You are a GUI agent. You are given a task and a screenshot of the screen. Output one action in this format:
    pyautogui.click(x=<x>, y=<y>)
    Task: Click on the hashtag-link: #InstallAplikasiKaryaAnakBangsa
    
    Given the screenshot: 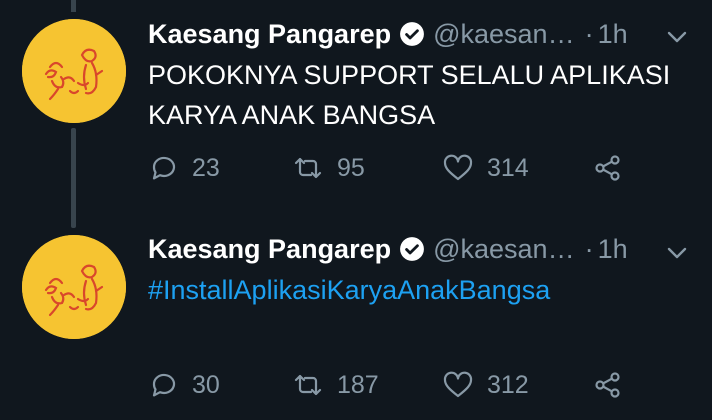 What is the action you would take?
    pyautogui.click(x=420, y=290)
    